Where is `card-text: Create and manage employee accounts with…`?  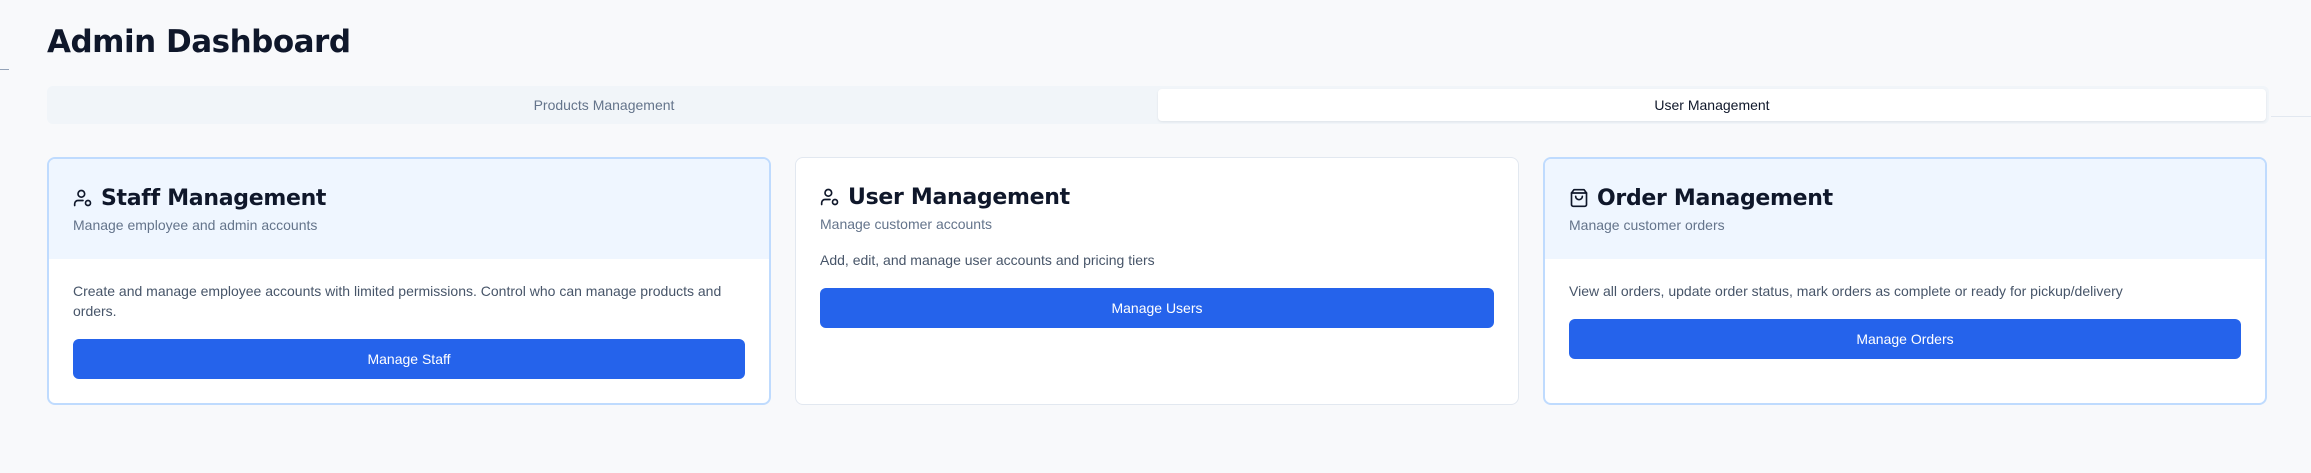 card-text: Create and manage employee accounts with… is located at coordinates (397, 301).